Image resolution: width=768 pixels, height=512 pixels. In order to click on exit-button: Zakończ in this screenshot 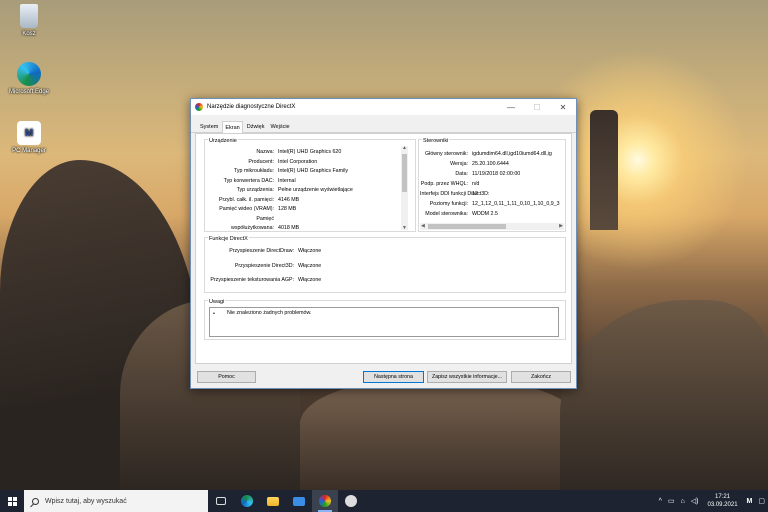, I will do `click(541, 377)`.